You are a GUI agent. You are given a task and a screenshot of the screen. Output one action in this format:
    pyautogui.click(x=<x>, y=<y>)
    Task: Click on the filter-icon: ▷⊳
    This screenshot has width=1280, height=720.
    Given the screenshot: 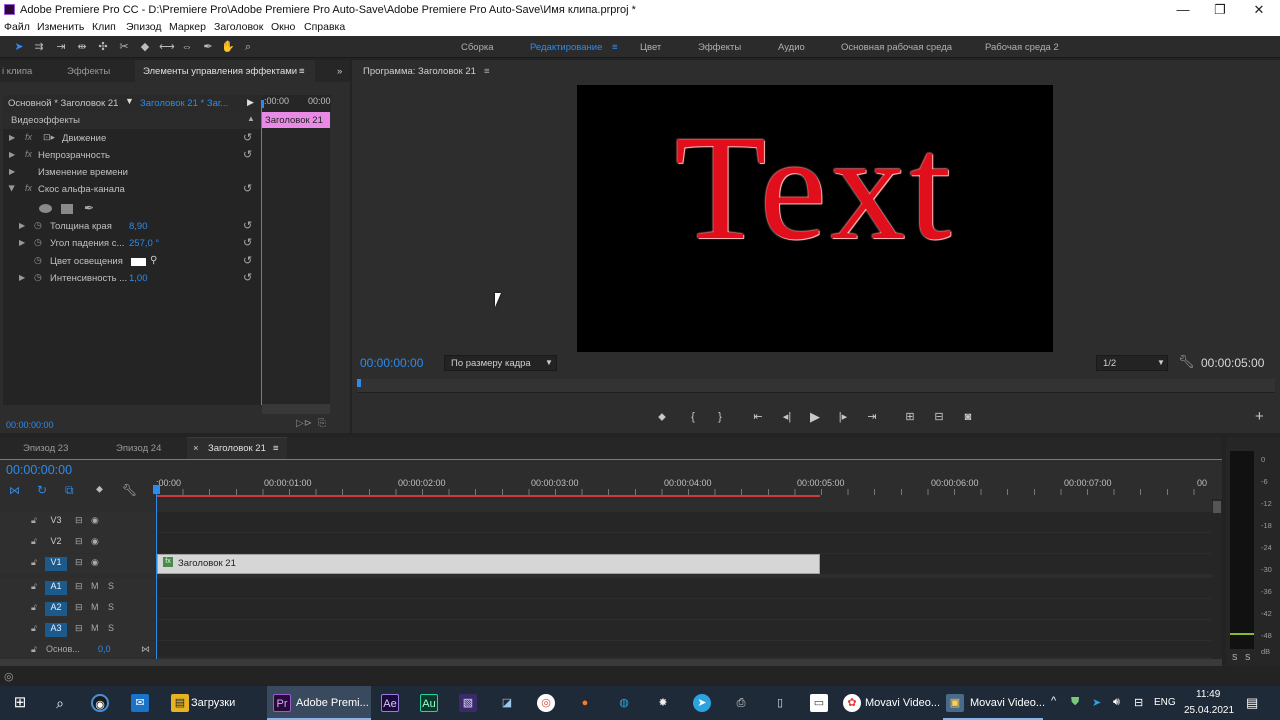 What is the action you would take?
    pyautogui.click(x=304, y=423)
    